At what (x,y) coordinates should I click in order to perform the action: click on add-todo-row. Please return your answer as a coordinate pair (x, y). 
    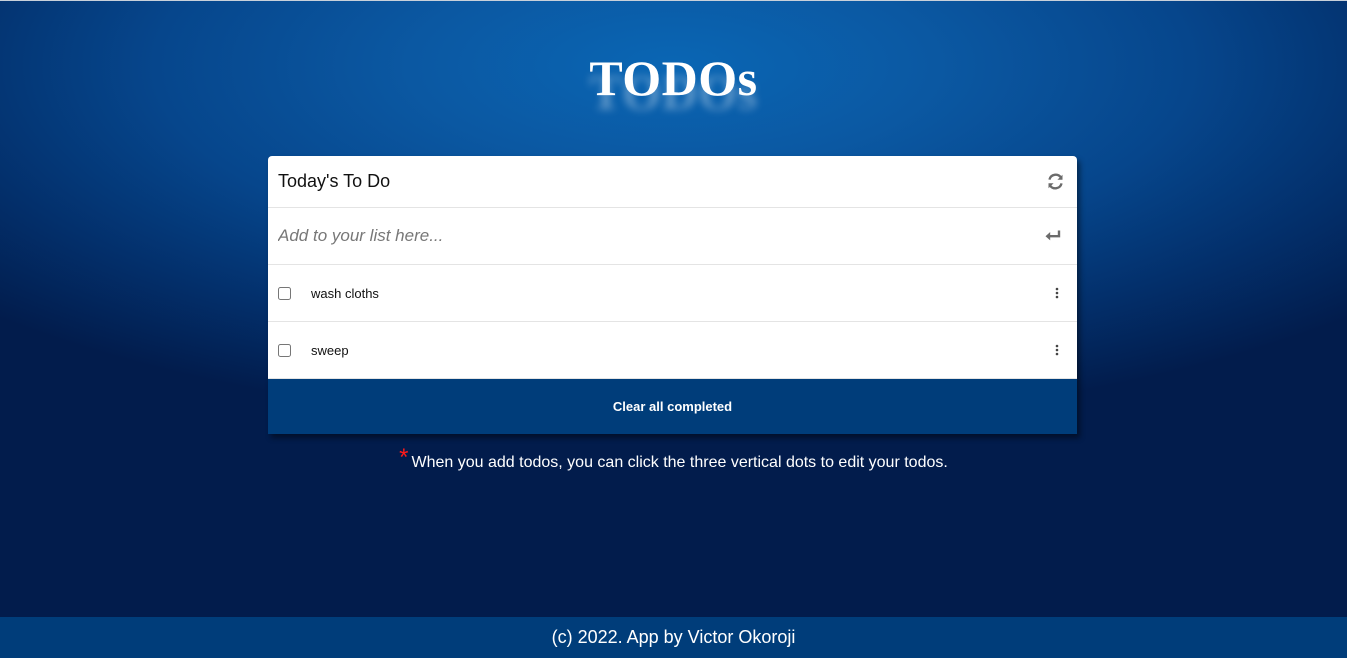
    Looking at the image, I should click on (672, 236).